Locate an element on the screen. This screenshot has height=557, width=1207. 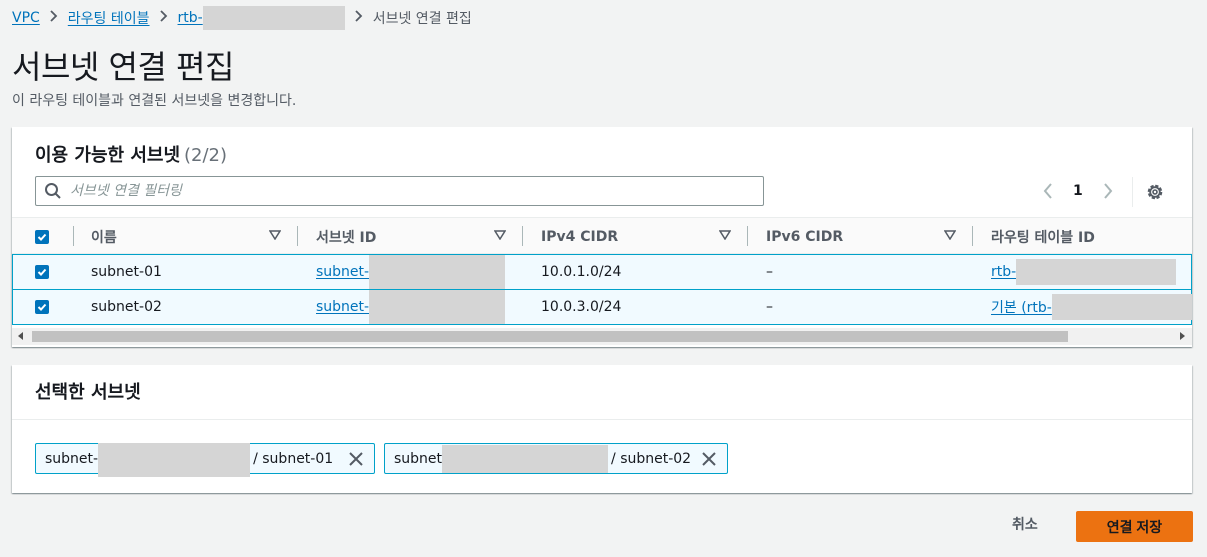
column-header-label: IPv6 CIDR is located at coordinates (805, 236).